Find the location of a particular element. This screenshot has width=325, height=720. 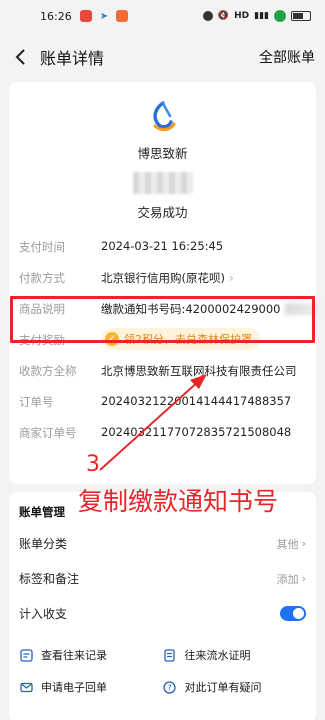

action-grid: 查看往来记录 往来流水证明 申请电子回单 ? 对此订单有疑问 is located at coordinates (162, 671).